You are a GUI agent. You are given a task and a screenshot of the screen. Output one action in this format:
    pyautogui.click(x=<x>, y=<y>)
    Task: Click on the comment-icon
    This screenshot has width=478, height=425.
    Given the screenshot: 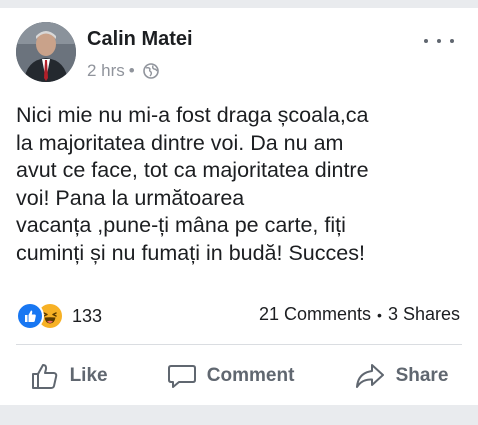 What is the action you would take?
    pyautogui.click(x=182, y=376)
    